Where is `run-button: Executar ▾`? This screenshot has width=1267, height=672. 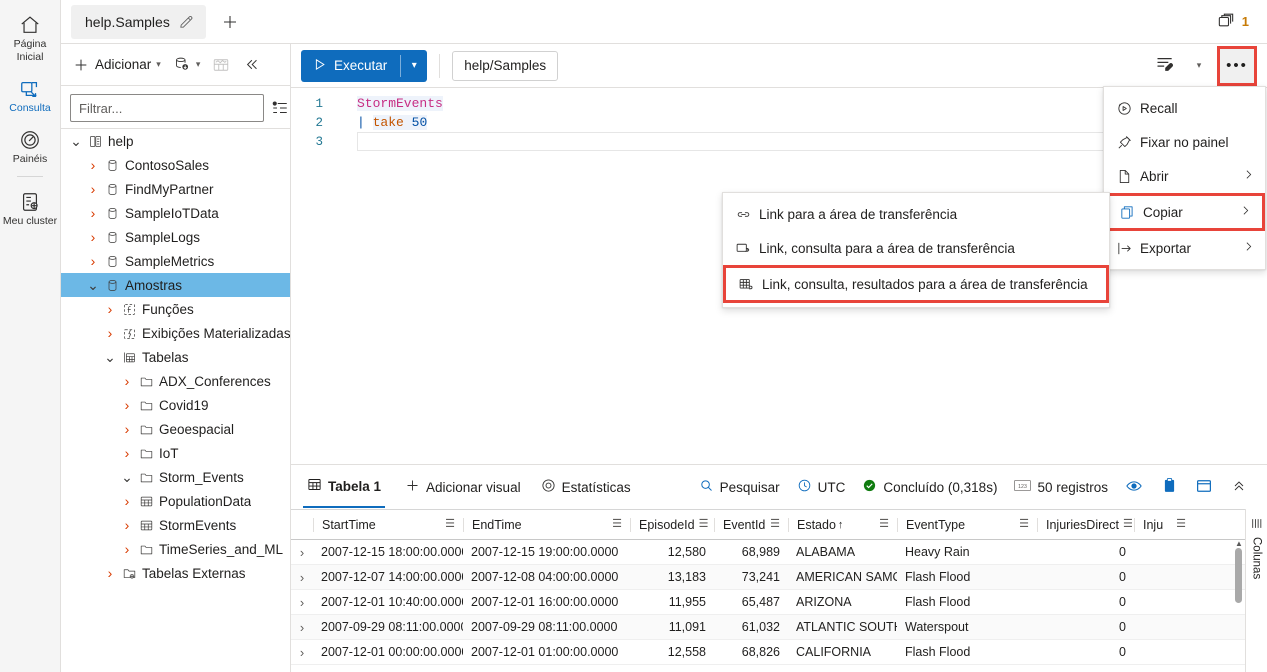
run-button: Executar ▾ is located at coordinates (364, 65).